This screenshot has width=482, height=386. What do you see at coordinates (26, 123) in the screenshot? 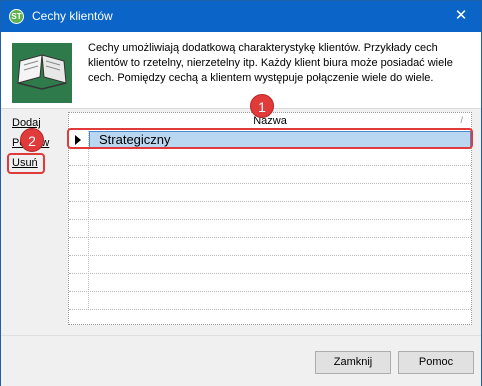
I see `add-link: Dodaj` at bounding box center [26, 123].